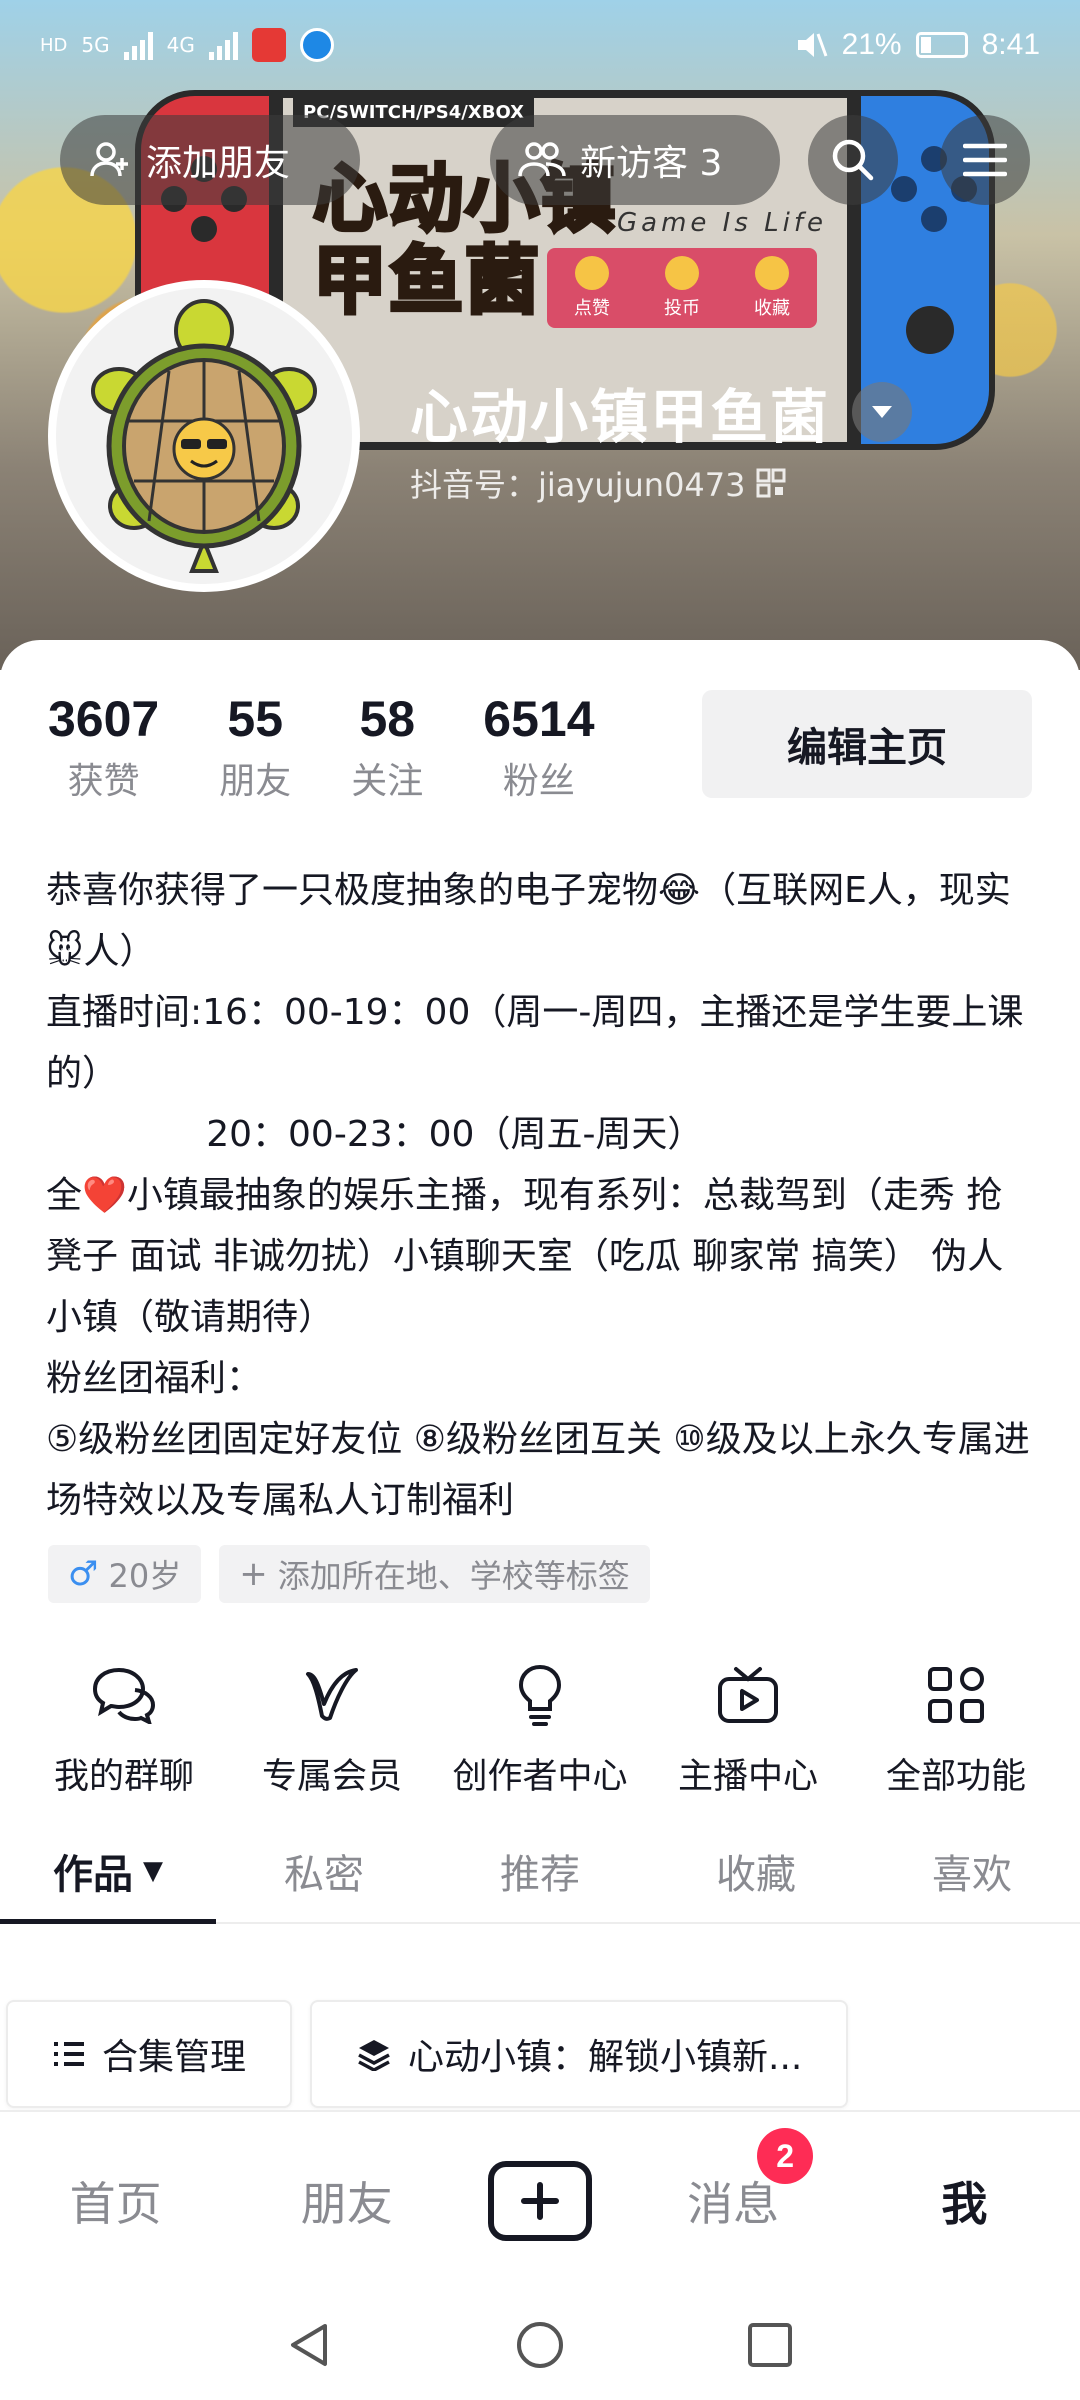  I want to click on avatar, so click(204, 436).